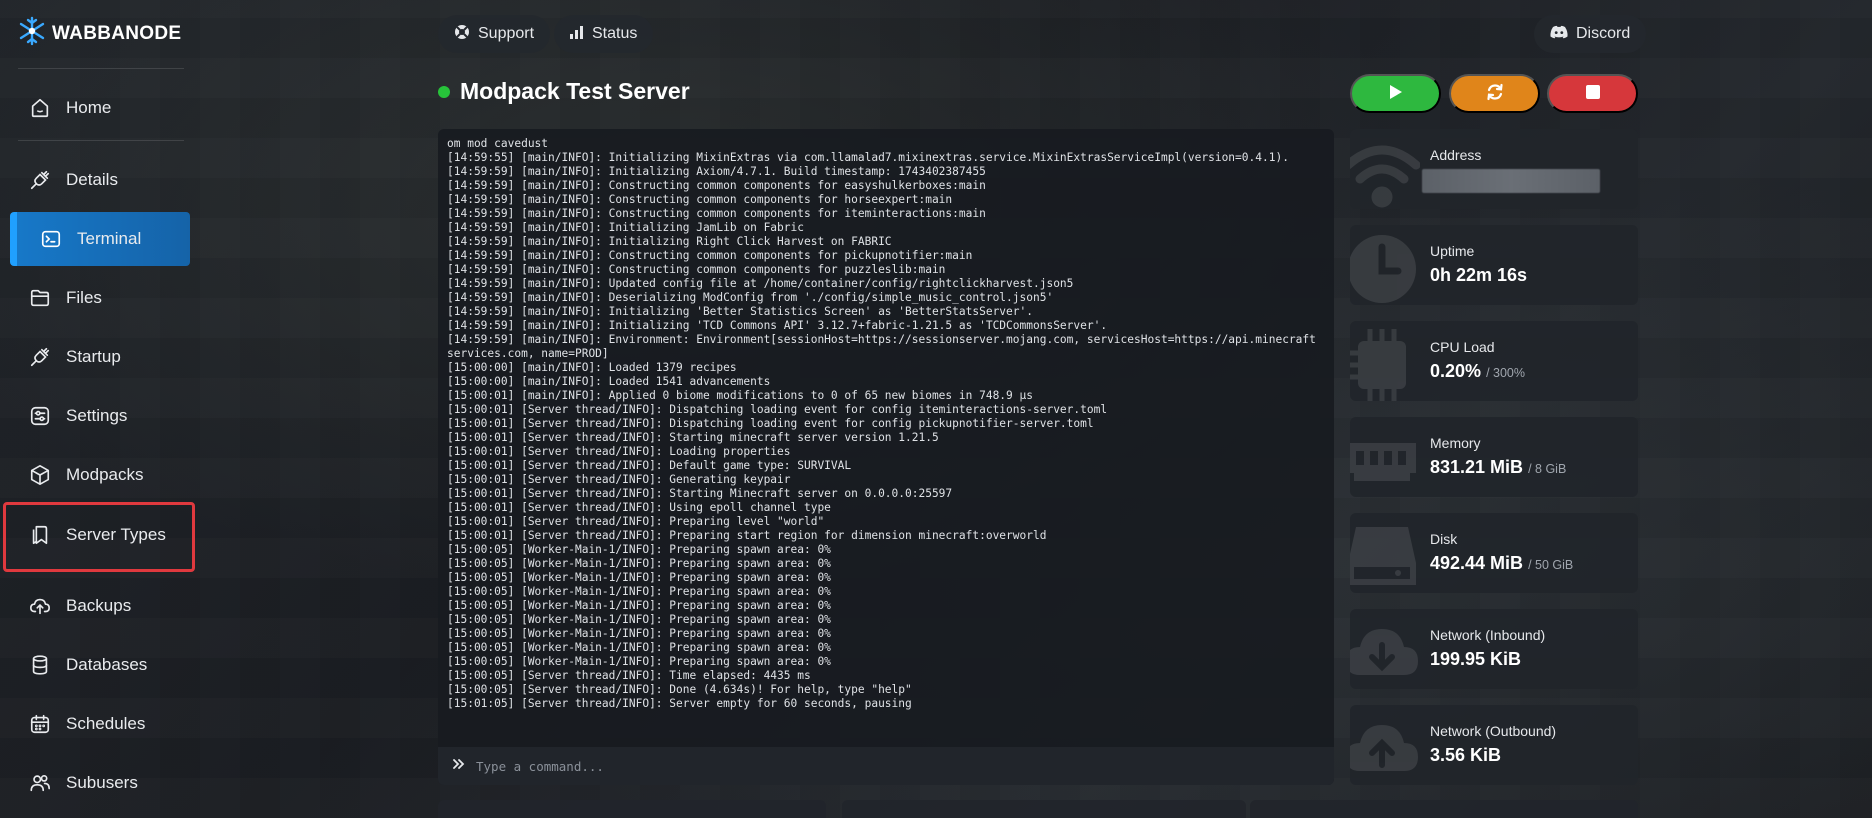 The height and width of the screenshot is (818, 1872). I want to click on refresh-icon, so click(1495, 93).